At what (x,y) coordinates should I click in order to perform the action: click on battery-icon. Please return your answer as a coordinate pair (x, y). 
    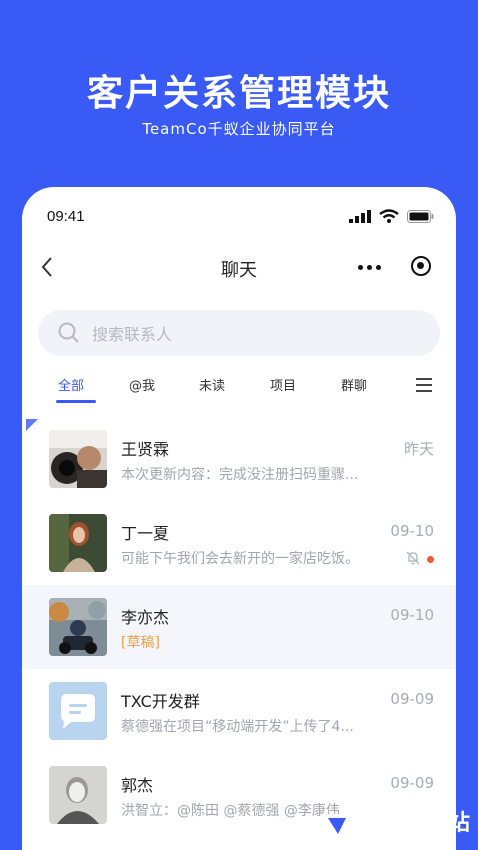
    Looking at the image, I should click on (420, 216).